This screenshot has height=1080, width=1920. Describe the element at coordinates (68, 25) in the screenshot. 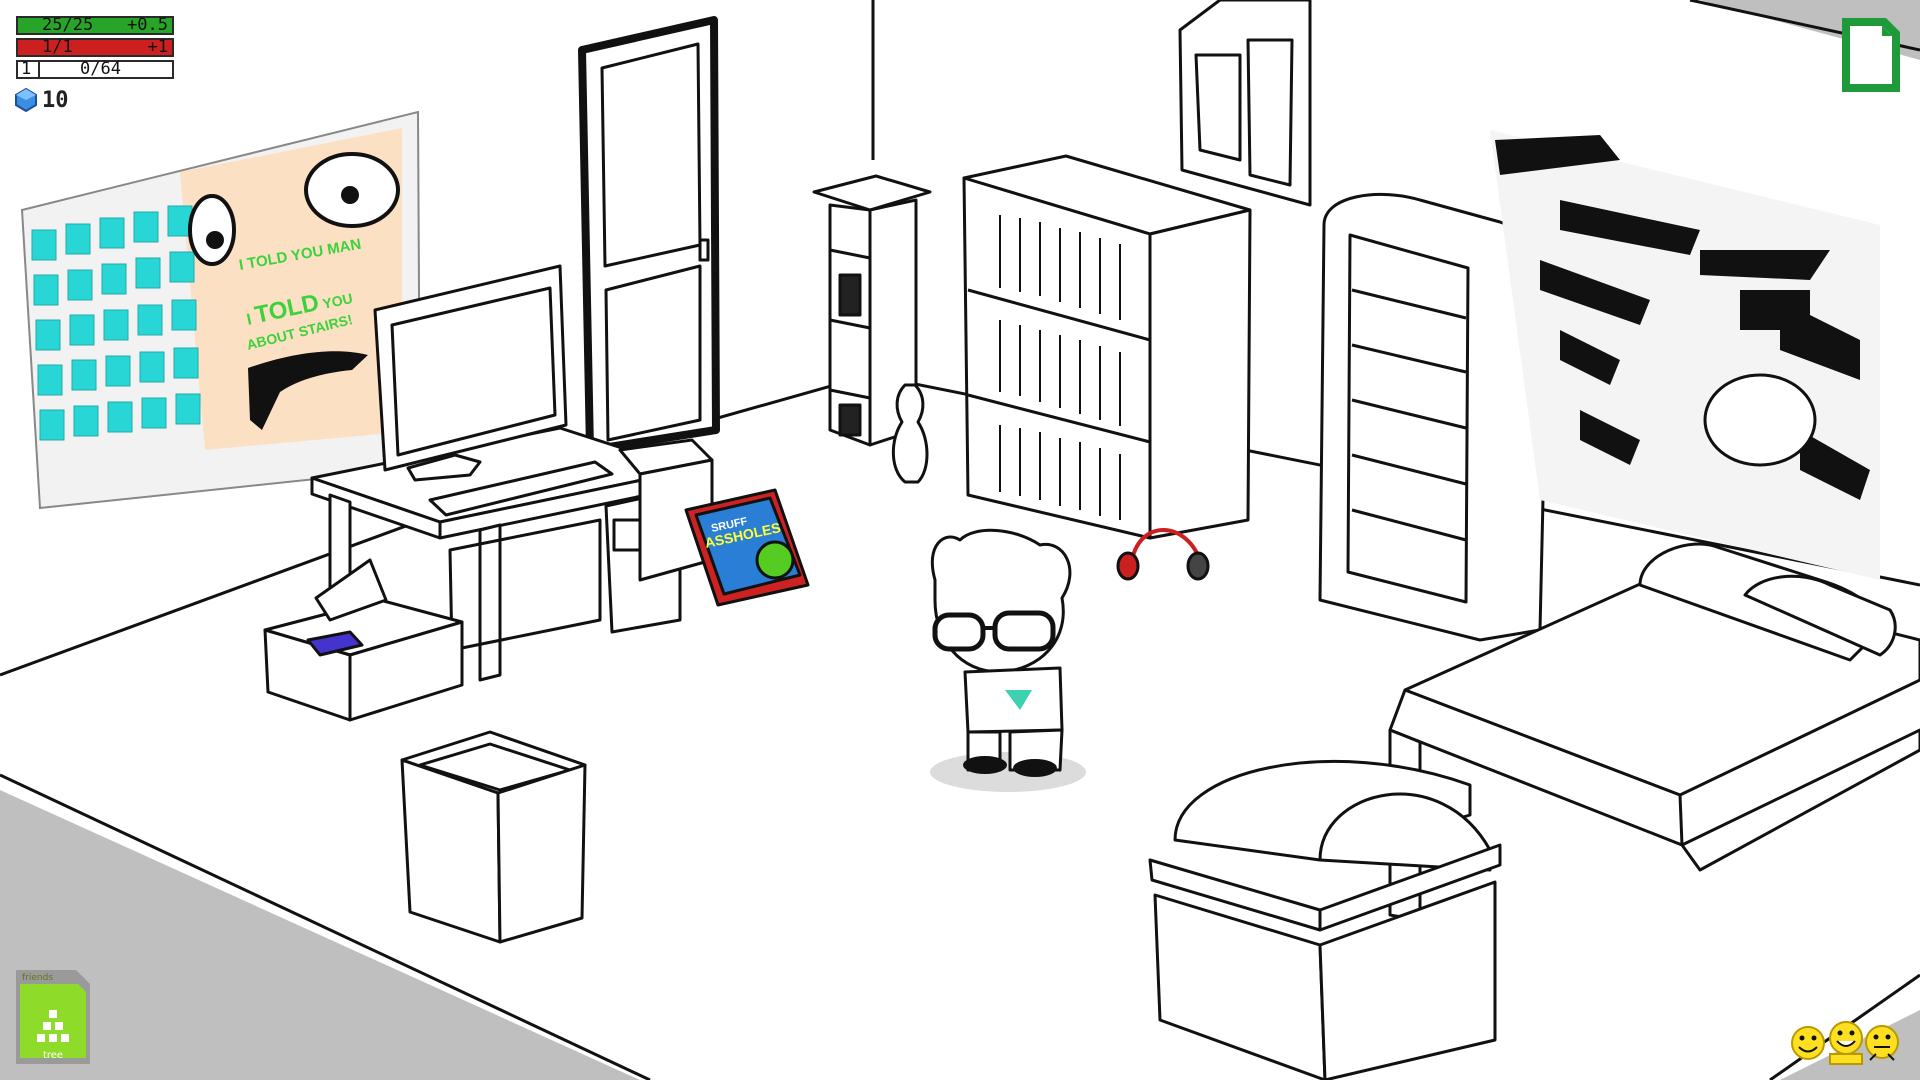

I see `health-value: 25/25` at that location.